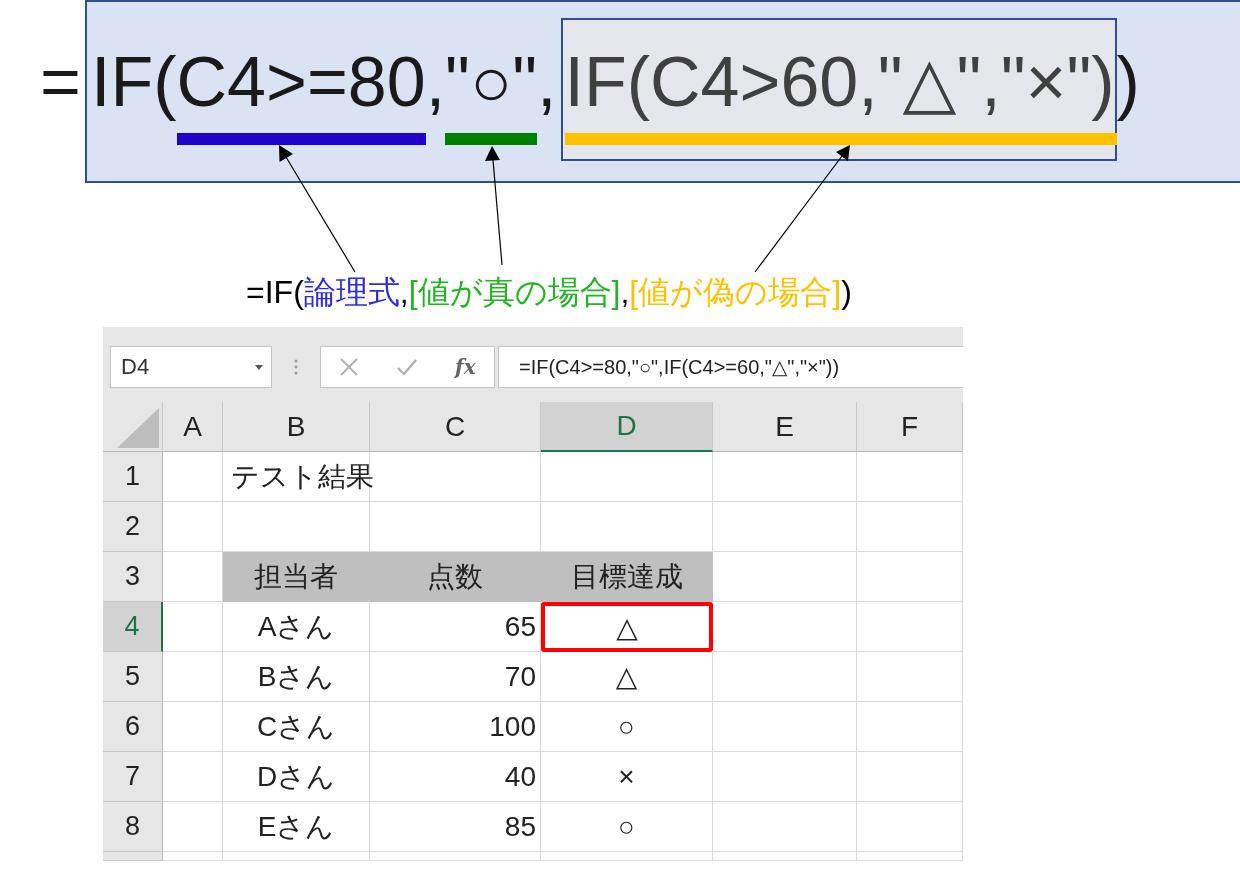 This screenshot has width=1240, height=892. I want to click on column-header: B, so click(296, 427).